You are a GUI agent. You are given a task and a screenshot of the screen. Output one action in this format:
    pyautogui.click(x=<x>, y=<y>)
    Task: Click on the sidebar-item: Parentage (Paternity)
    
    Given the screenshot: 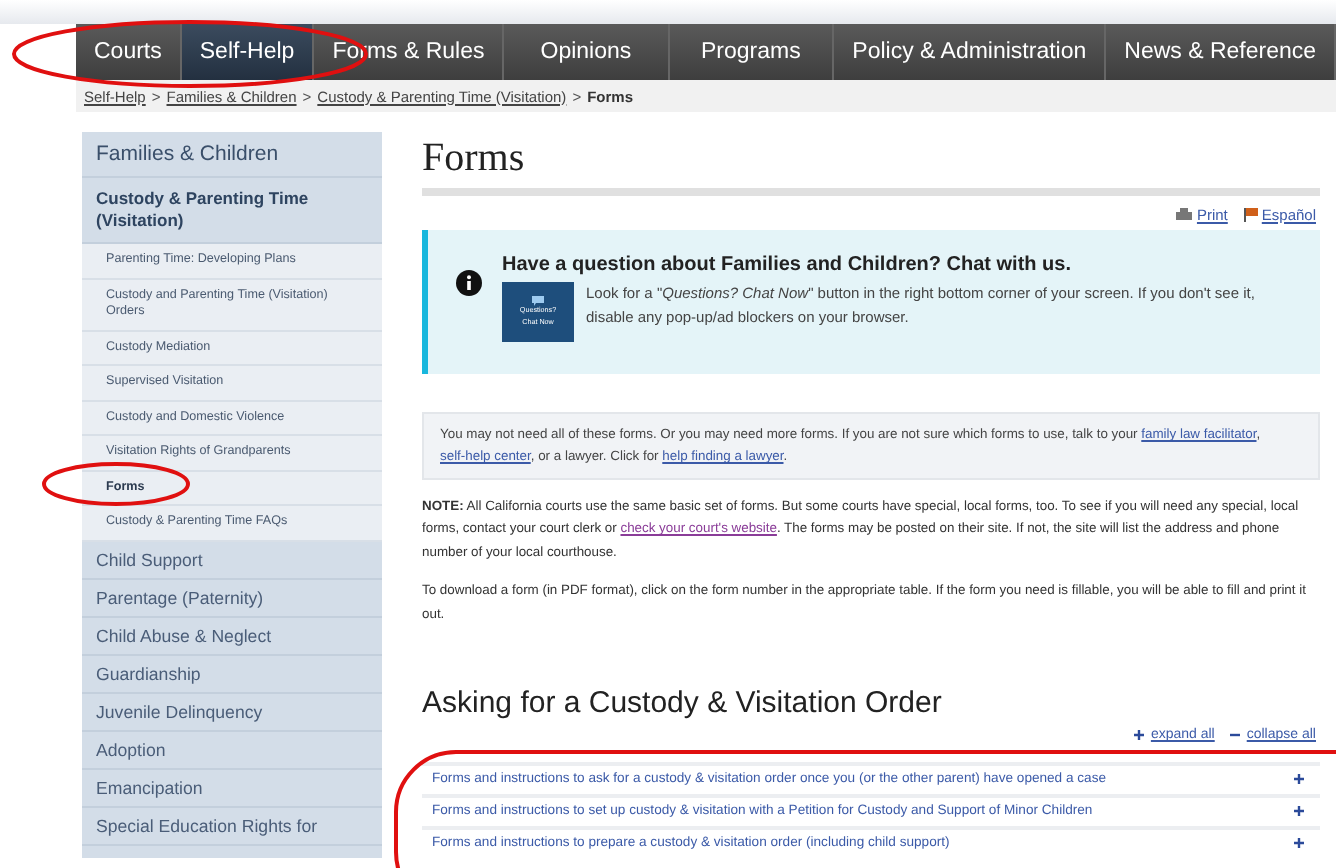 What is the action you would take?
    pyautogui.click(x=232, y=598)
    